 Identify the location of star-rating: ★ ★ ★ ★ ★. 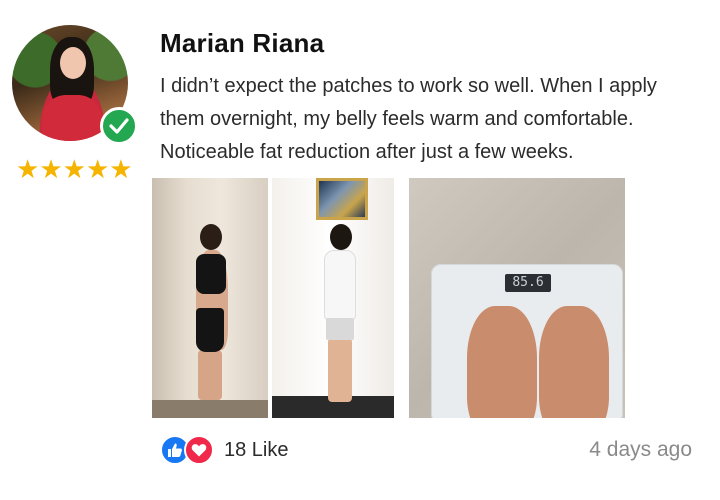
(74, 170).